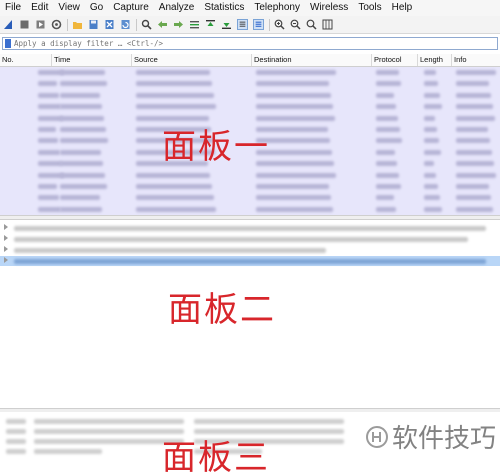 The height and width of the screenshot is (472, 500). What do you see at coordinates (96, 8) in the screenshot?
I see `menu-go: Go` at bounding box center [96, 8].